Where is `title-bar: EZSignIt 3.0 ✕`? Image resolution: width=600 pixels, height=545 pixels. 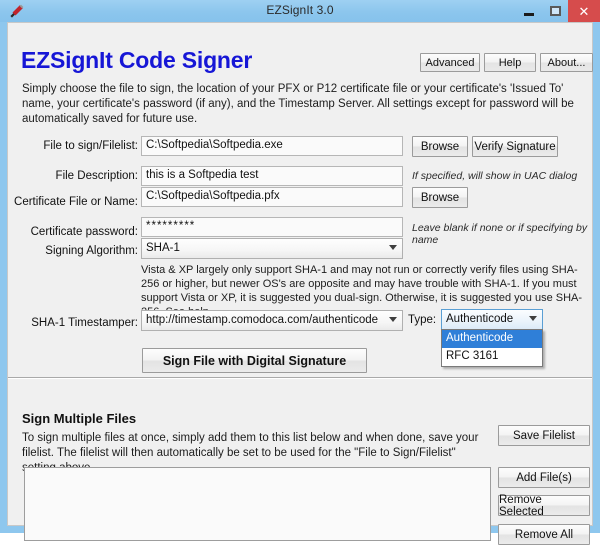
title-bar: EZSignIt 3.0 ✕ is located at coordinates (300, 11).